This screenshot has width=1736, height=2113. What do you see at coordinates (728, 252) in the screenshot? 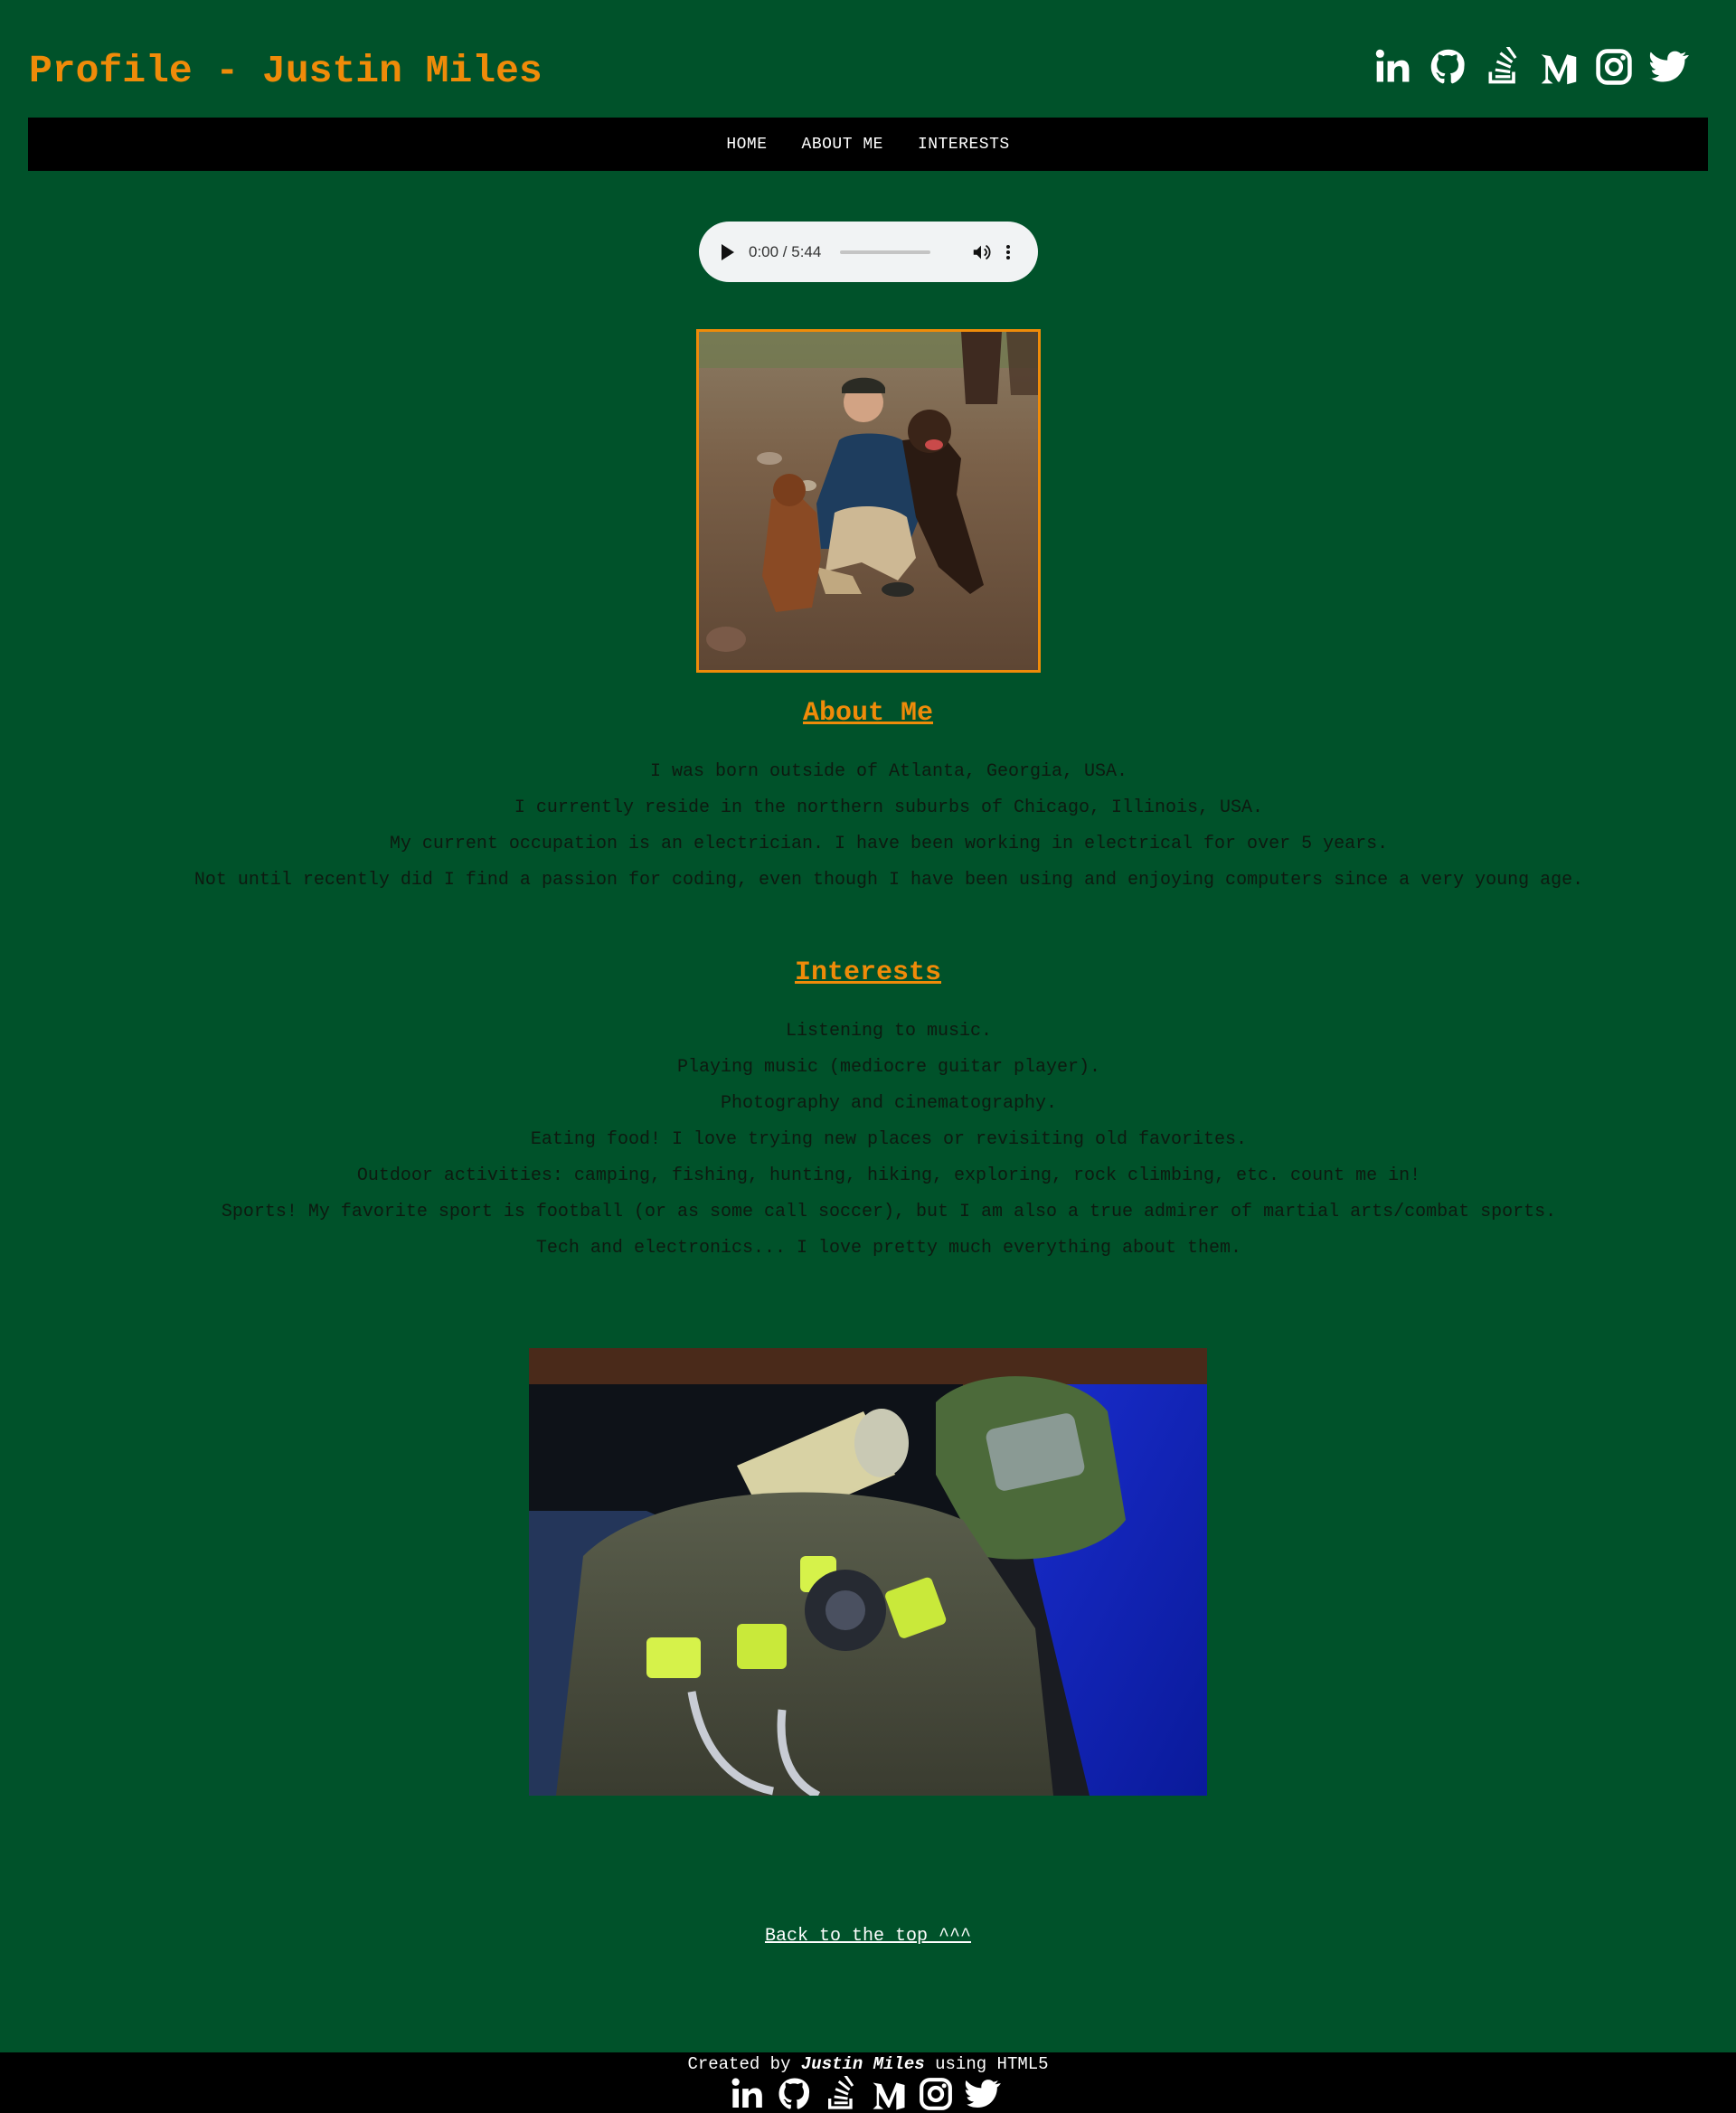
I see `play-icon` at bounding box center [728, 252].